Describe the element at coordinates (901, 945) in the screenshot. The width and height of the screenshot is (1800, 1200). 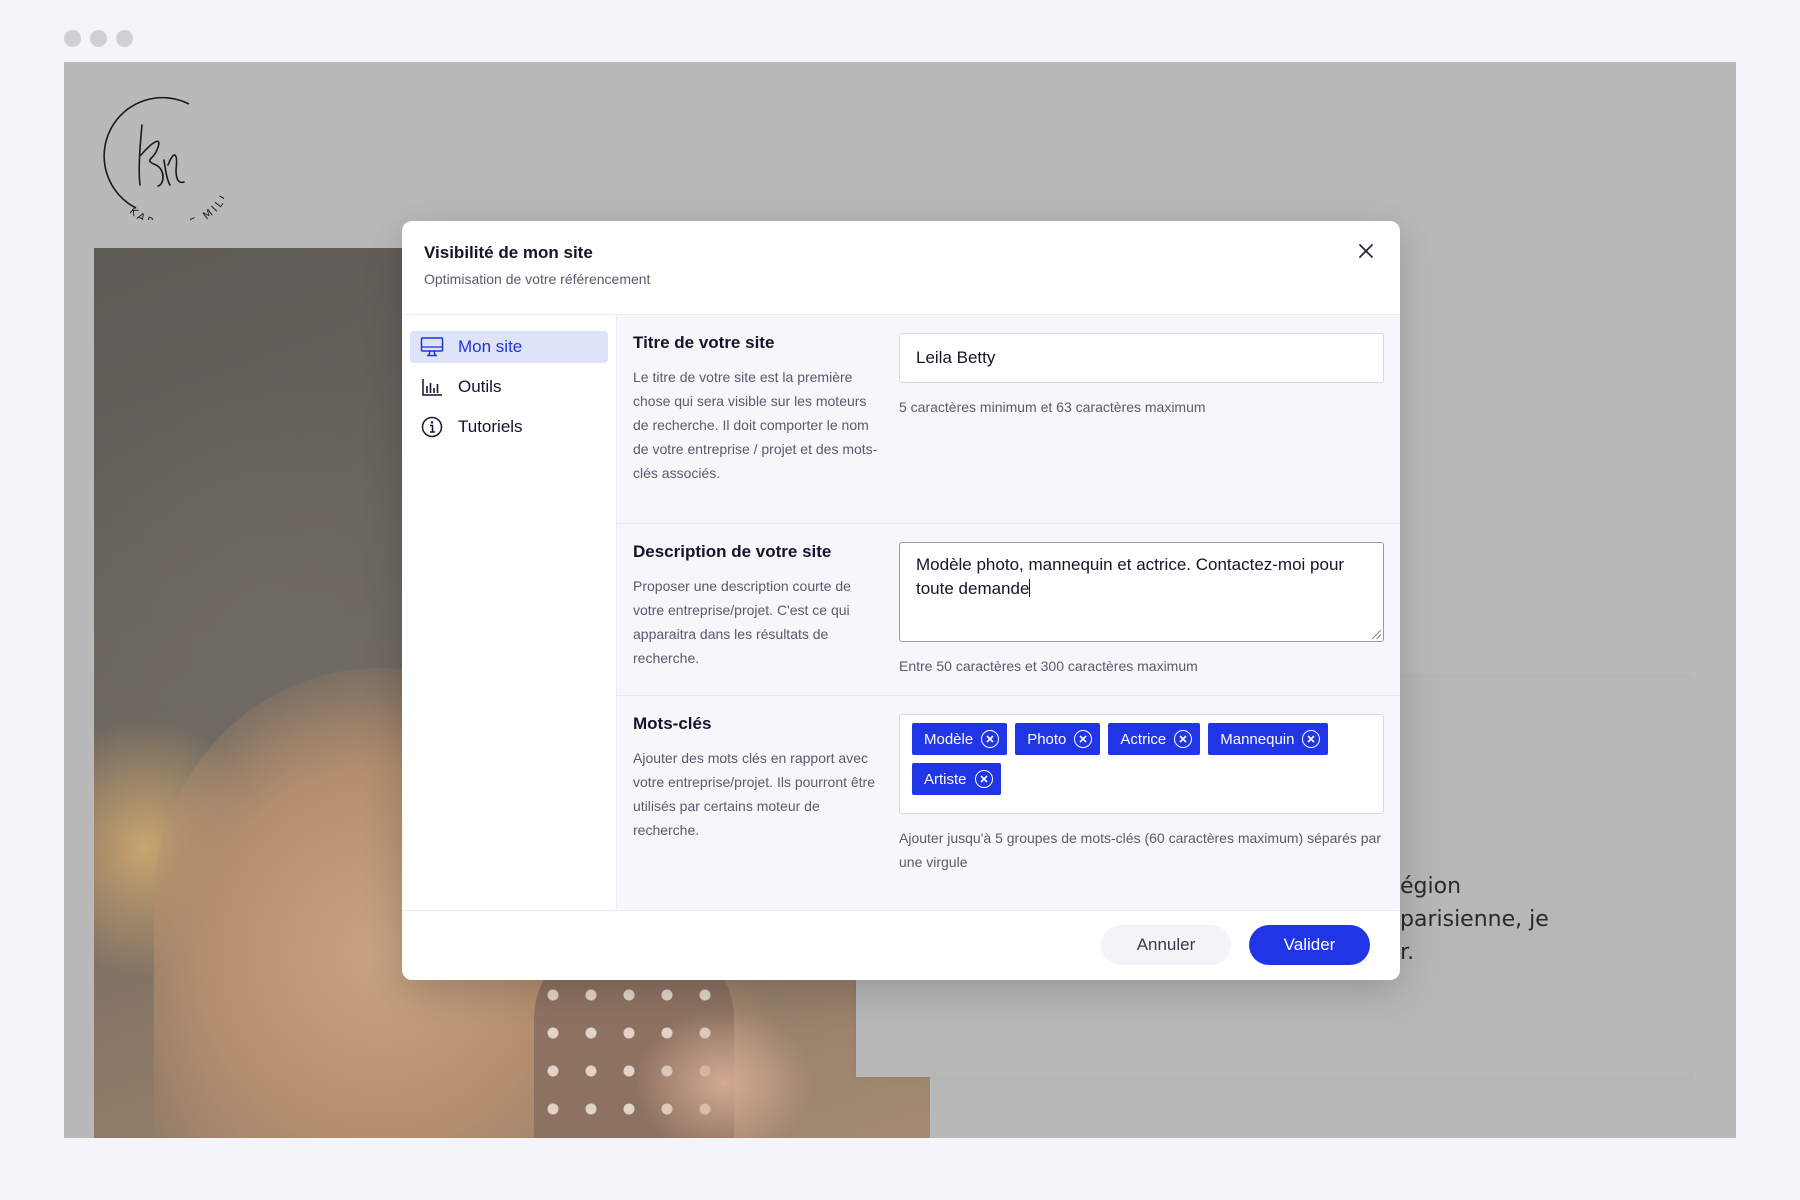
I see `modal-footer: Annuler Valider` at that location.